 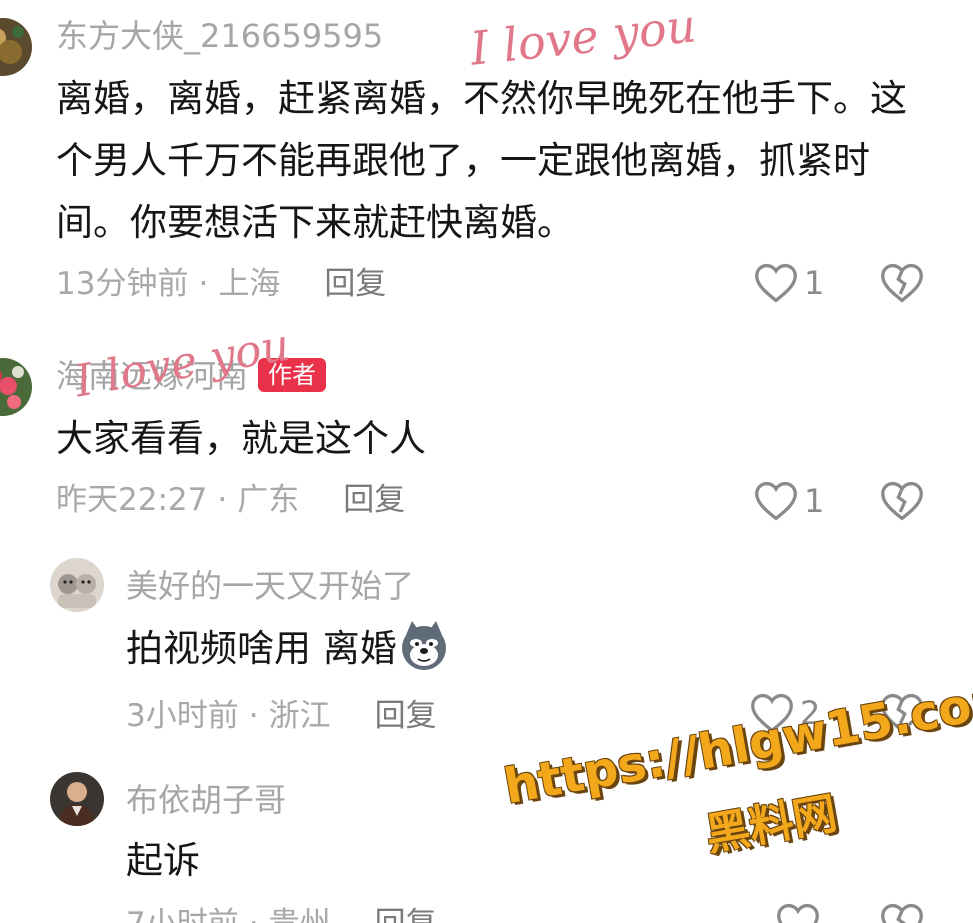 I want to click on comment-username: 布依胡子哥, so click(x=206, y=800).